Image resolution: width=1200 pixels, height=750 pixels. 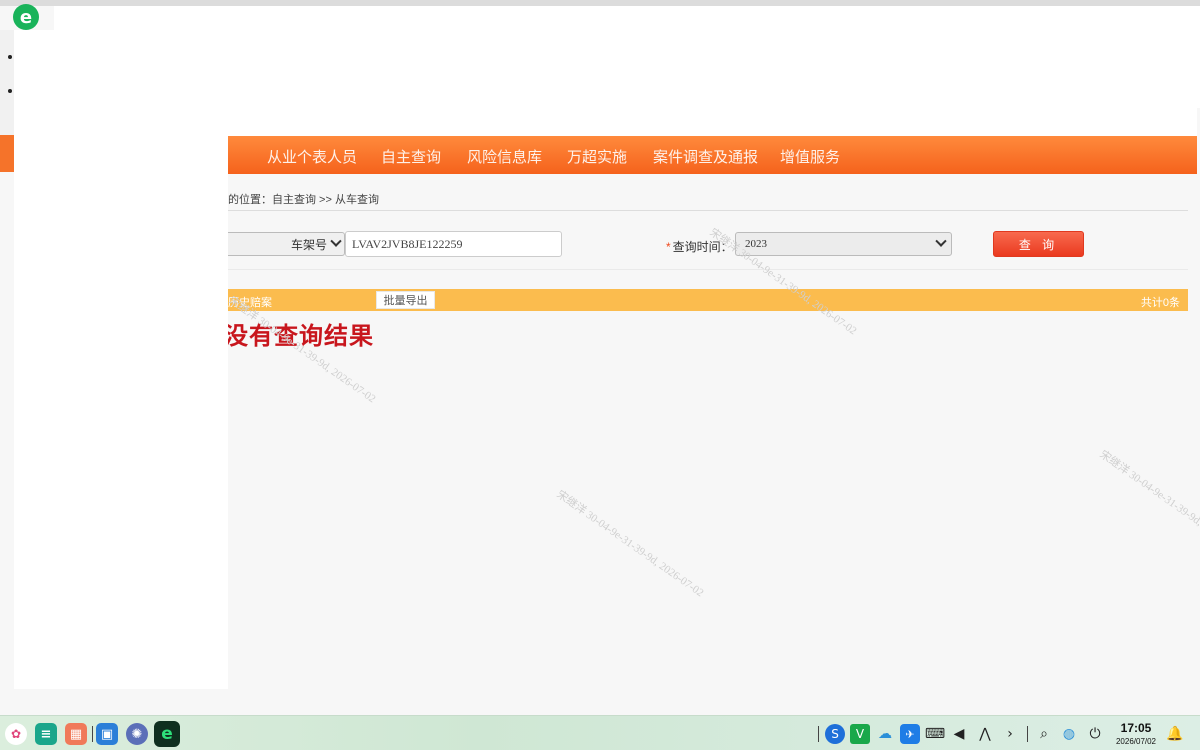 What do you see at coordinates (985, 734) in the screenshot?
I see `network-icon: ⋀` at bounding box center [985, 734].